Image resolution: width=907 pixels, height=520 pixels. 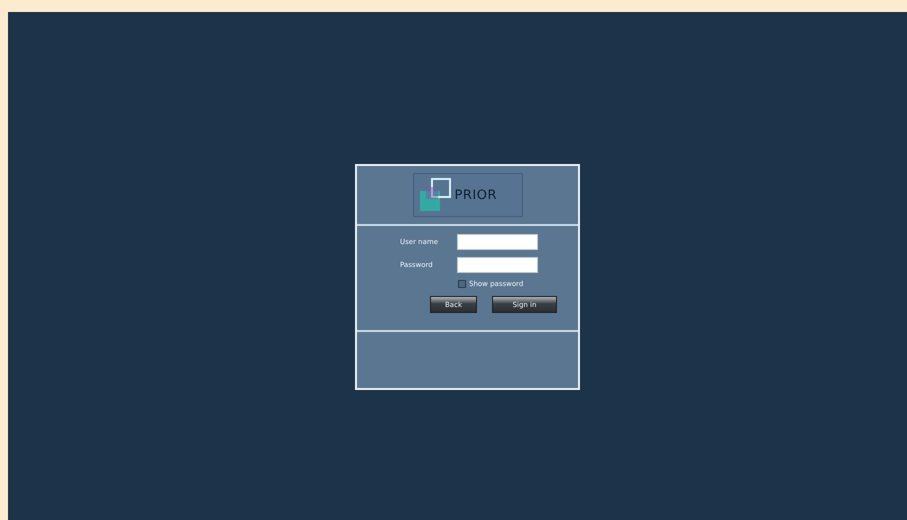 I want to click on logo-text: PRIOR, so click(x=475, y=195).